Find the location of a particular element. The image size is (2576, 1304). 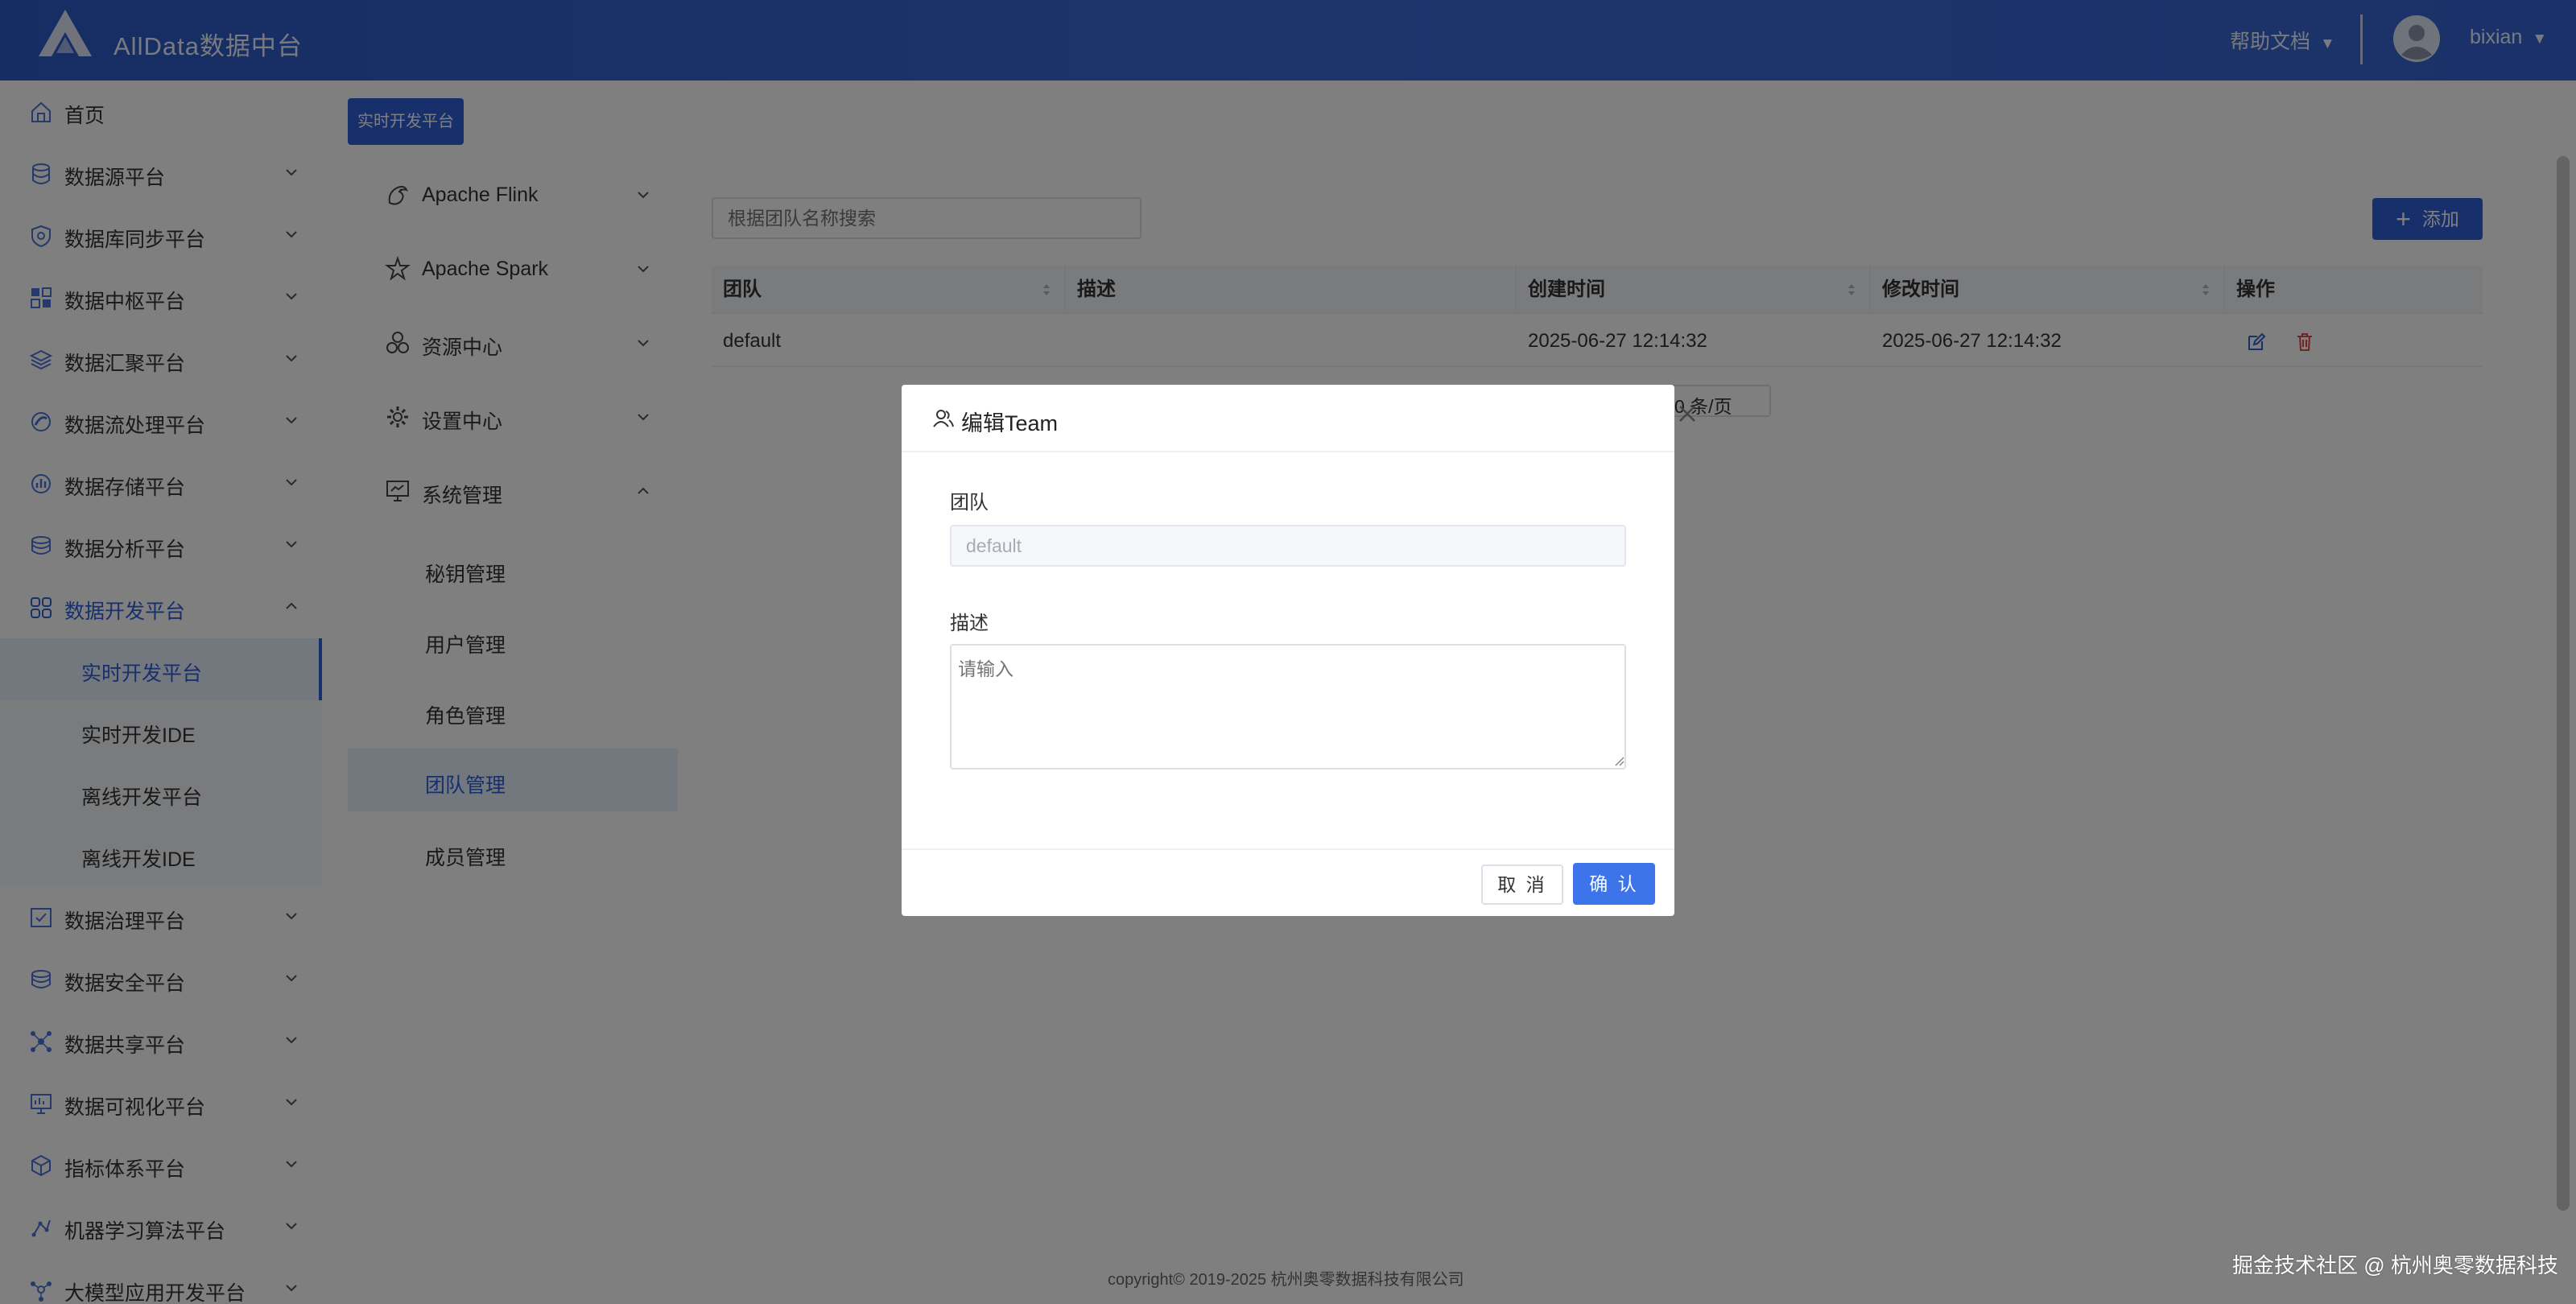

description-field-label: 描述 is located at coordinates (969, 623).